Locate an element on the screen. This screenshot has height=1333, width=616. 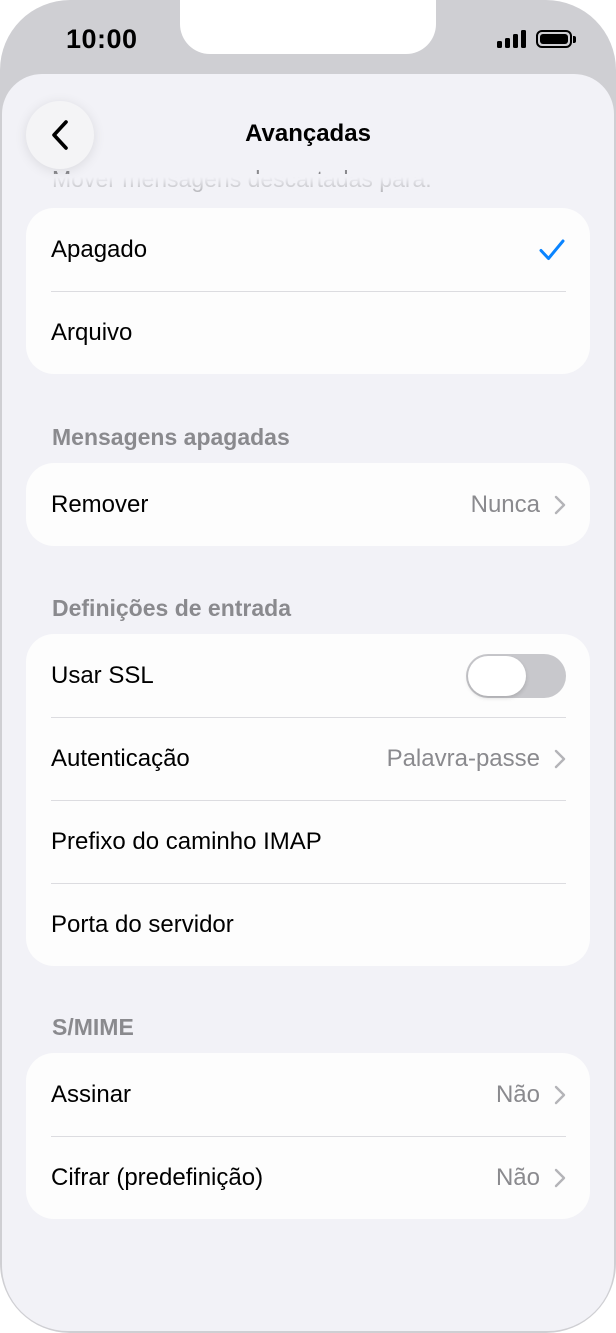
page-title: Avançadas is located at coordinates (308, 133).